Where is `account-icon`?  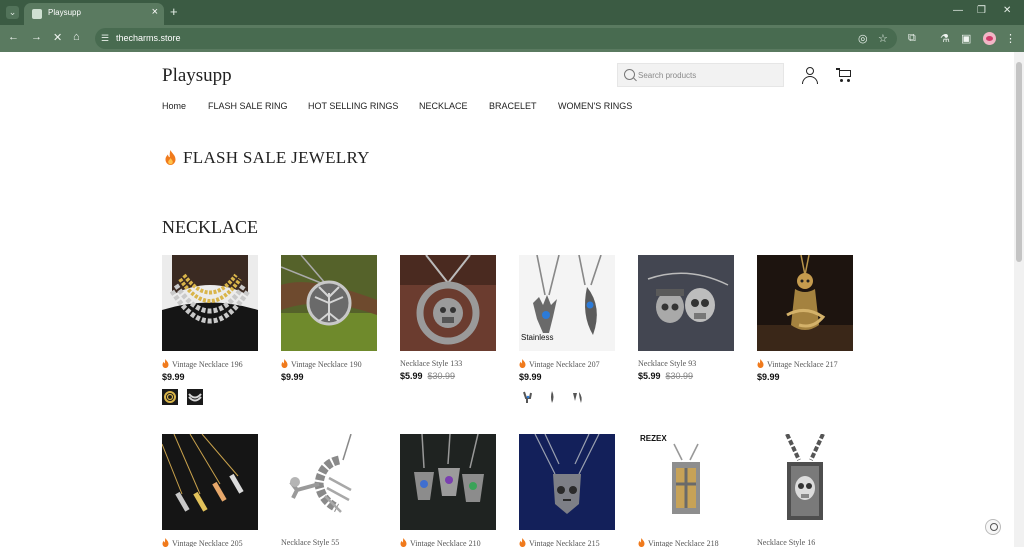 account-icon is located at coordinates (810, 75).